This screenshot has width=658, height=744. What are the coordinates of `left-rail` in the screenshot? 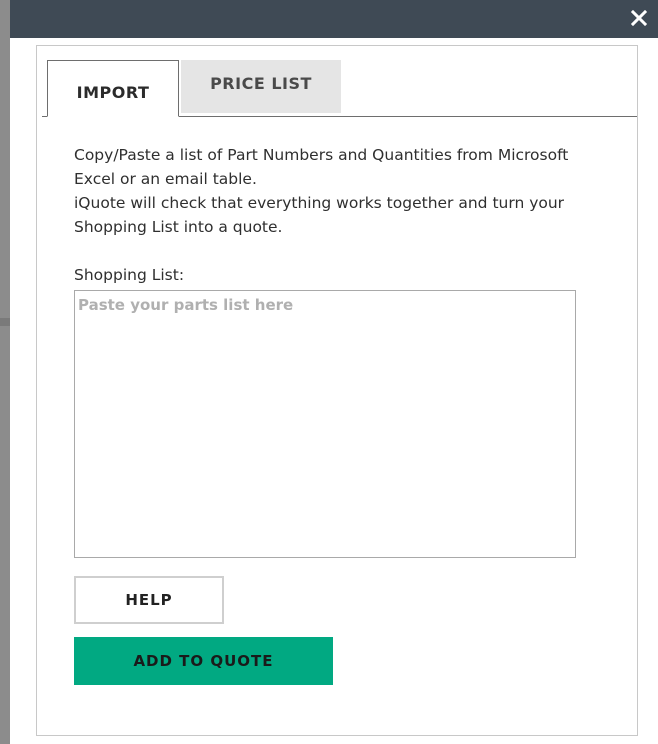 It's located at (5, 372).